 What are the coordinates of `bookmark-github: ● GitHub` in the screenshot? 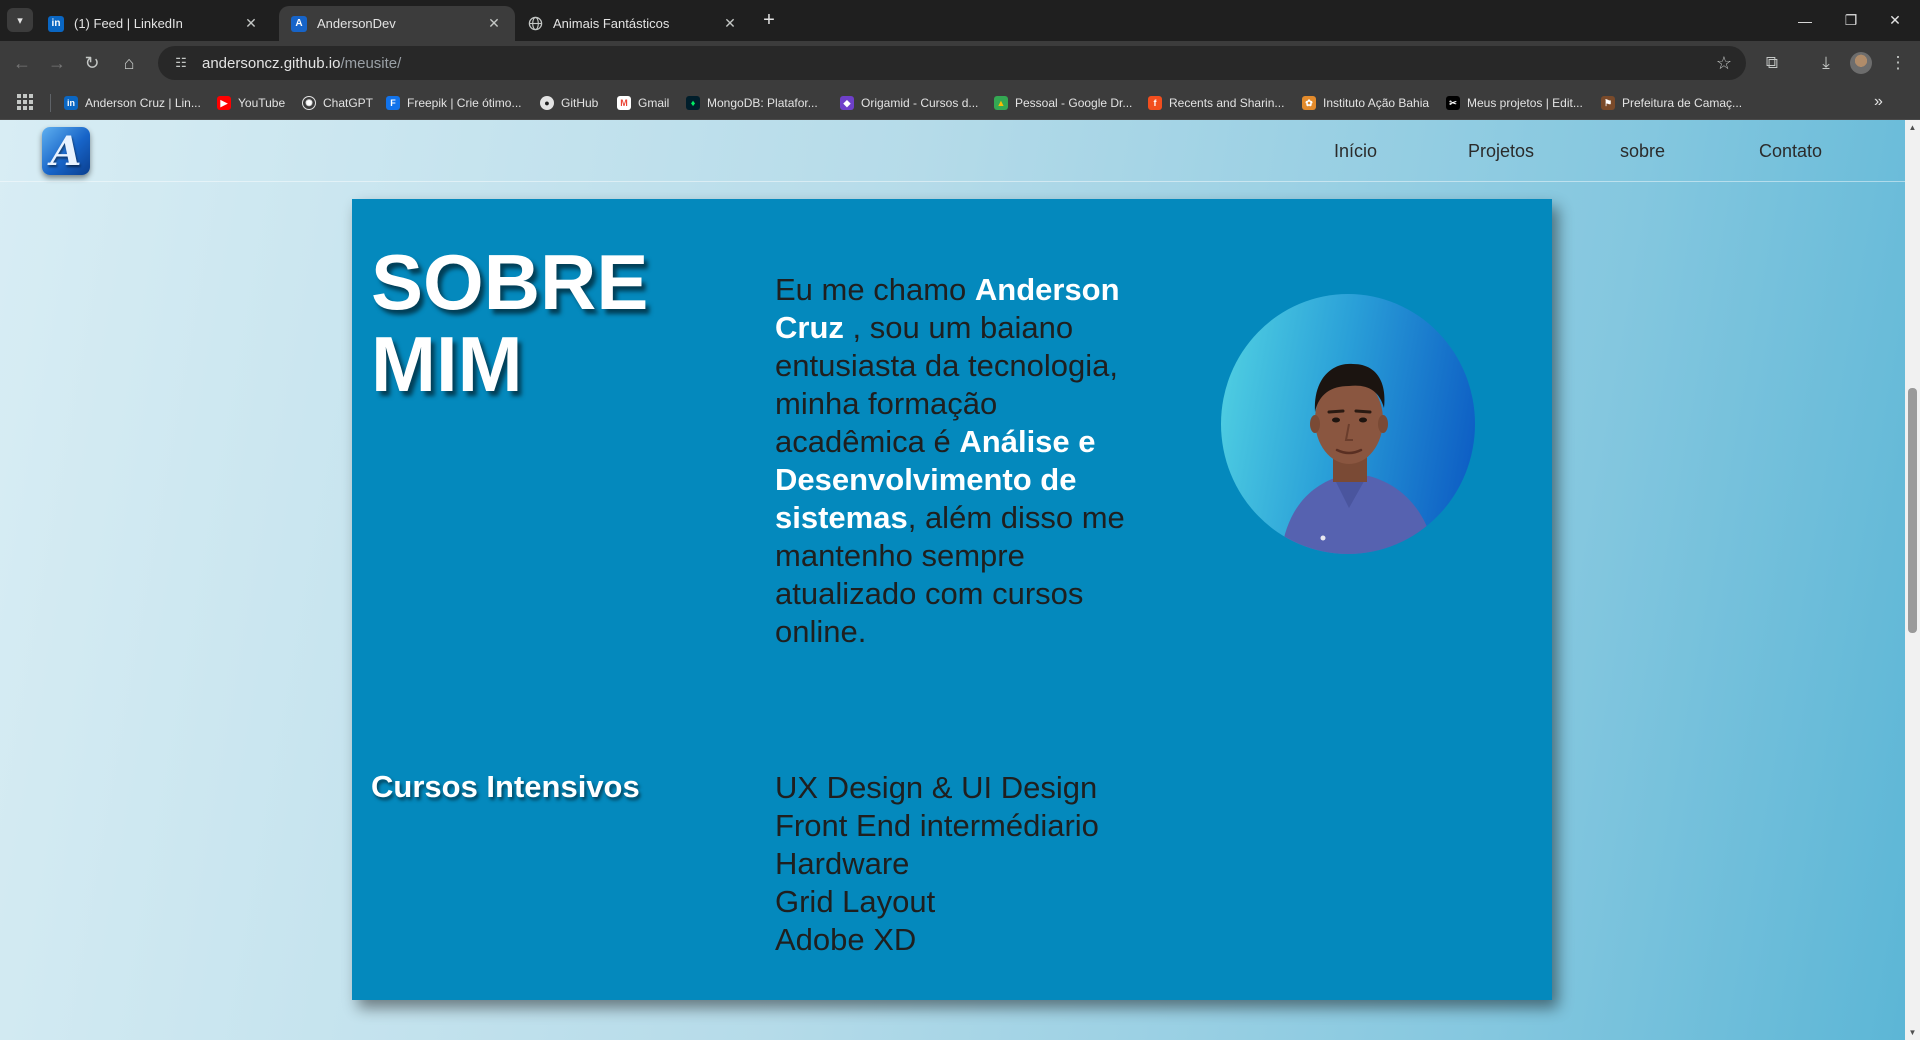 It's located at (569, 103).